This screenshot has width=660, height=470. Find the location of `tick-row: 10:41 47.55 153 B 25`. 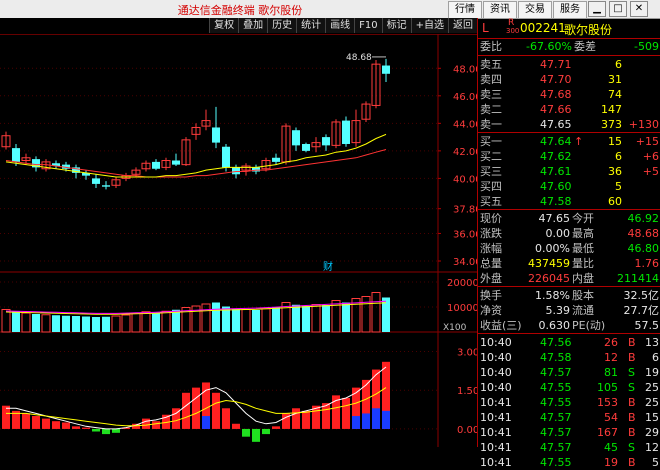

tick-row: 10:41 47.55 153 B 25 is located at coordinates (569, 402).